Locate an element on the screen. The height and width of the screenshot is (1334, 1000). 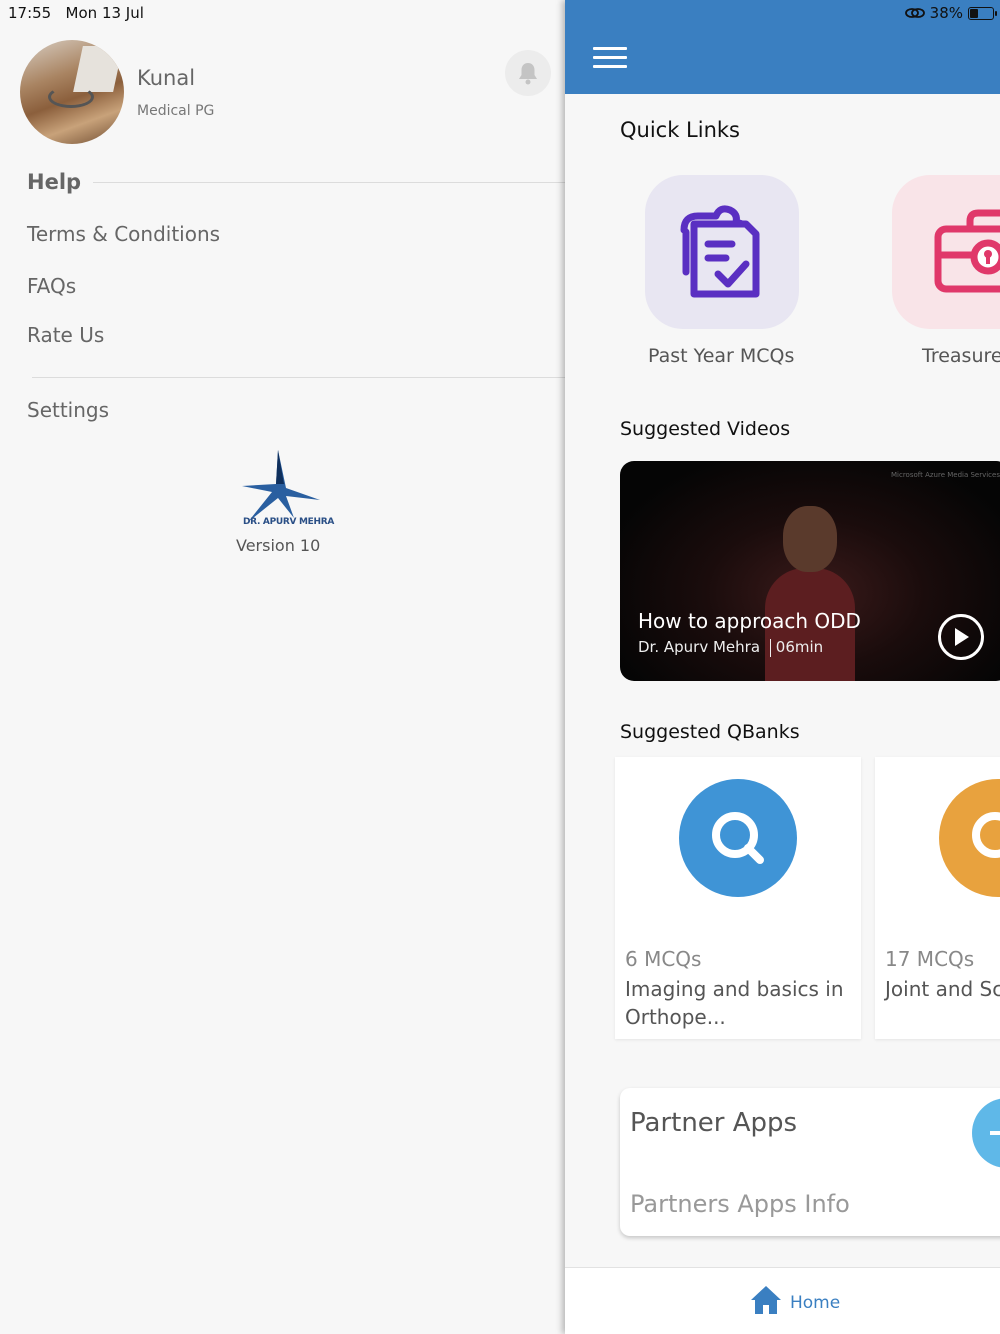
status-clock: 17:55 is located at coordinates (30, 13).